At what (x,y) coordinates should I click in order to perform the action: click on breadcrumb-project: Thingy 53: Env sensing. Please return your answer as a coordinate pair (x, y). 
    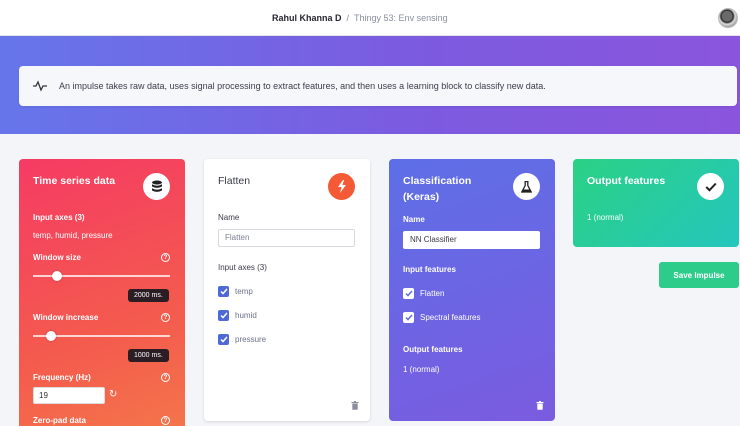
    Looking at the image, I should click on (401, 18).